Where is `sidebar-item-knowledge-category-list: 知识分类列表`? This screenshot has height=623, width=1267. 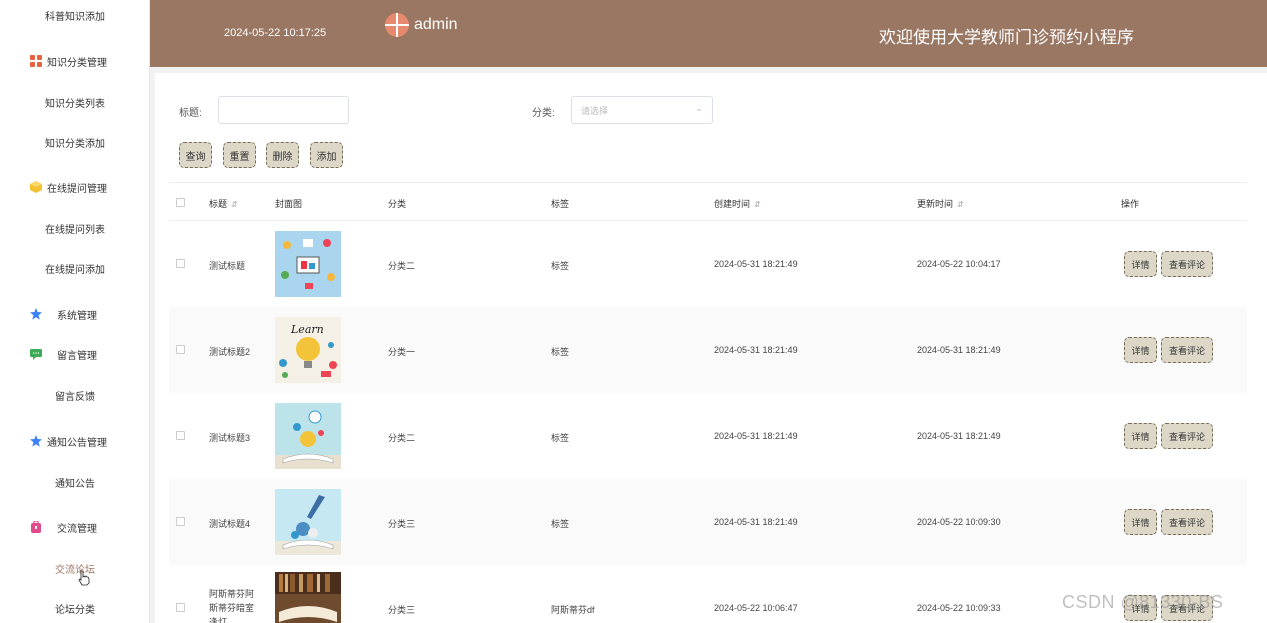 sidebar-item-knowledge-category-list: 知识分类列表 is located at coordinates (74, 102).